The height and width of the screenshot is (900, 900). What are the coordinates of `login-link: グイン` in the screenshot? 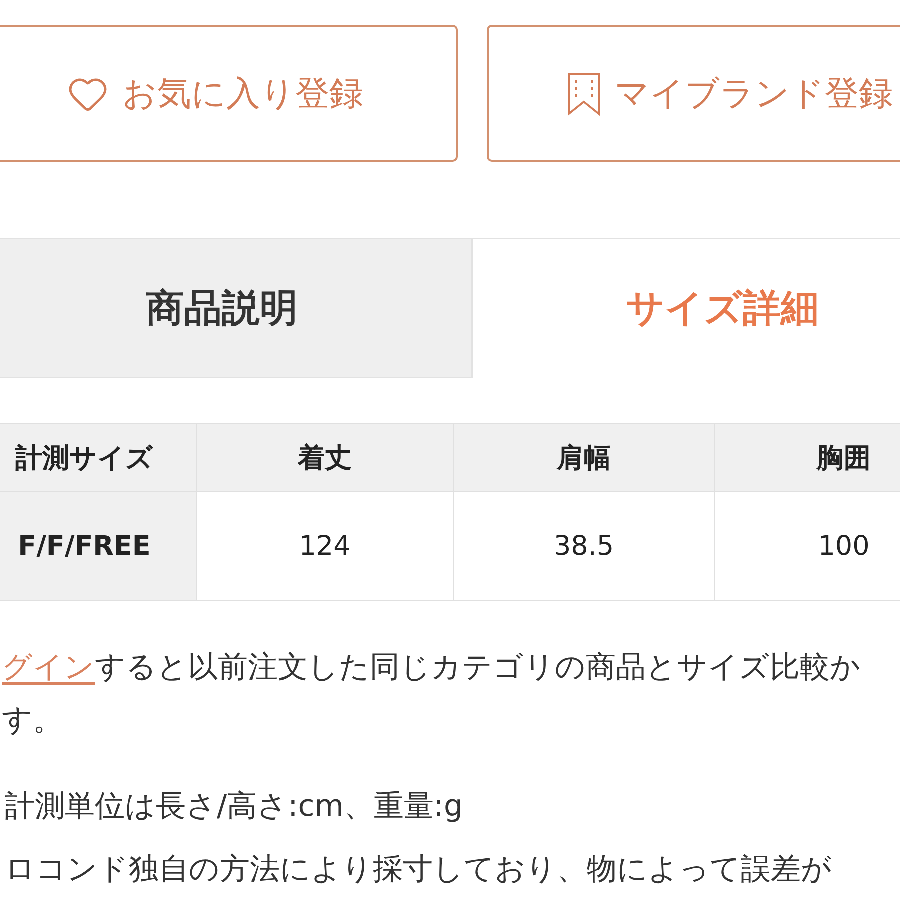 It's located at (48, 667).